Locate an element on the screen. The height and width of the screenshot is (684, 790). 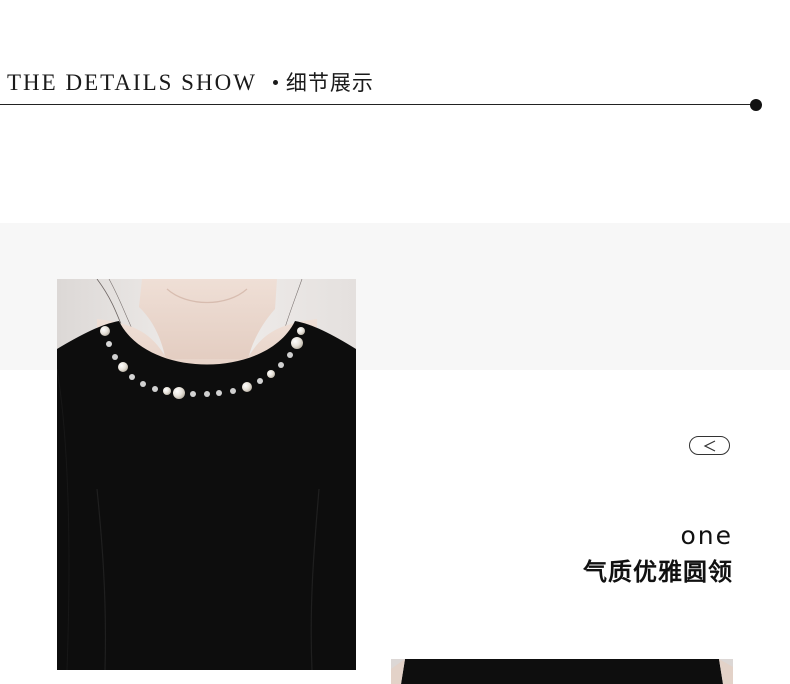
section-title-cn: 细节展示 is located at coordinates (329, 83).